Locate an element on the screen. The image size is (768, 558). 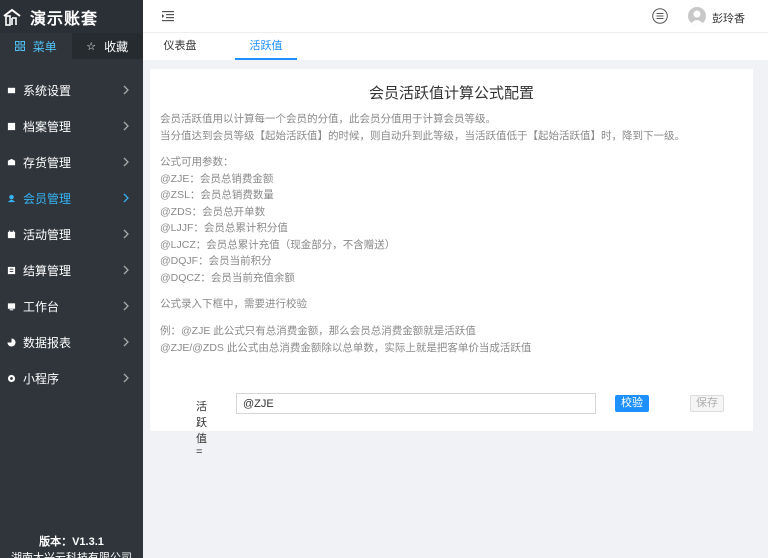
star-icon: ☆ is located at coordinates (91, 46).